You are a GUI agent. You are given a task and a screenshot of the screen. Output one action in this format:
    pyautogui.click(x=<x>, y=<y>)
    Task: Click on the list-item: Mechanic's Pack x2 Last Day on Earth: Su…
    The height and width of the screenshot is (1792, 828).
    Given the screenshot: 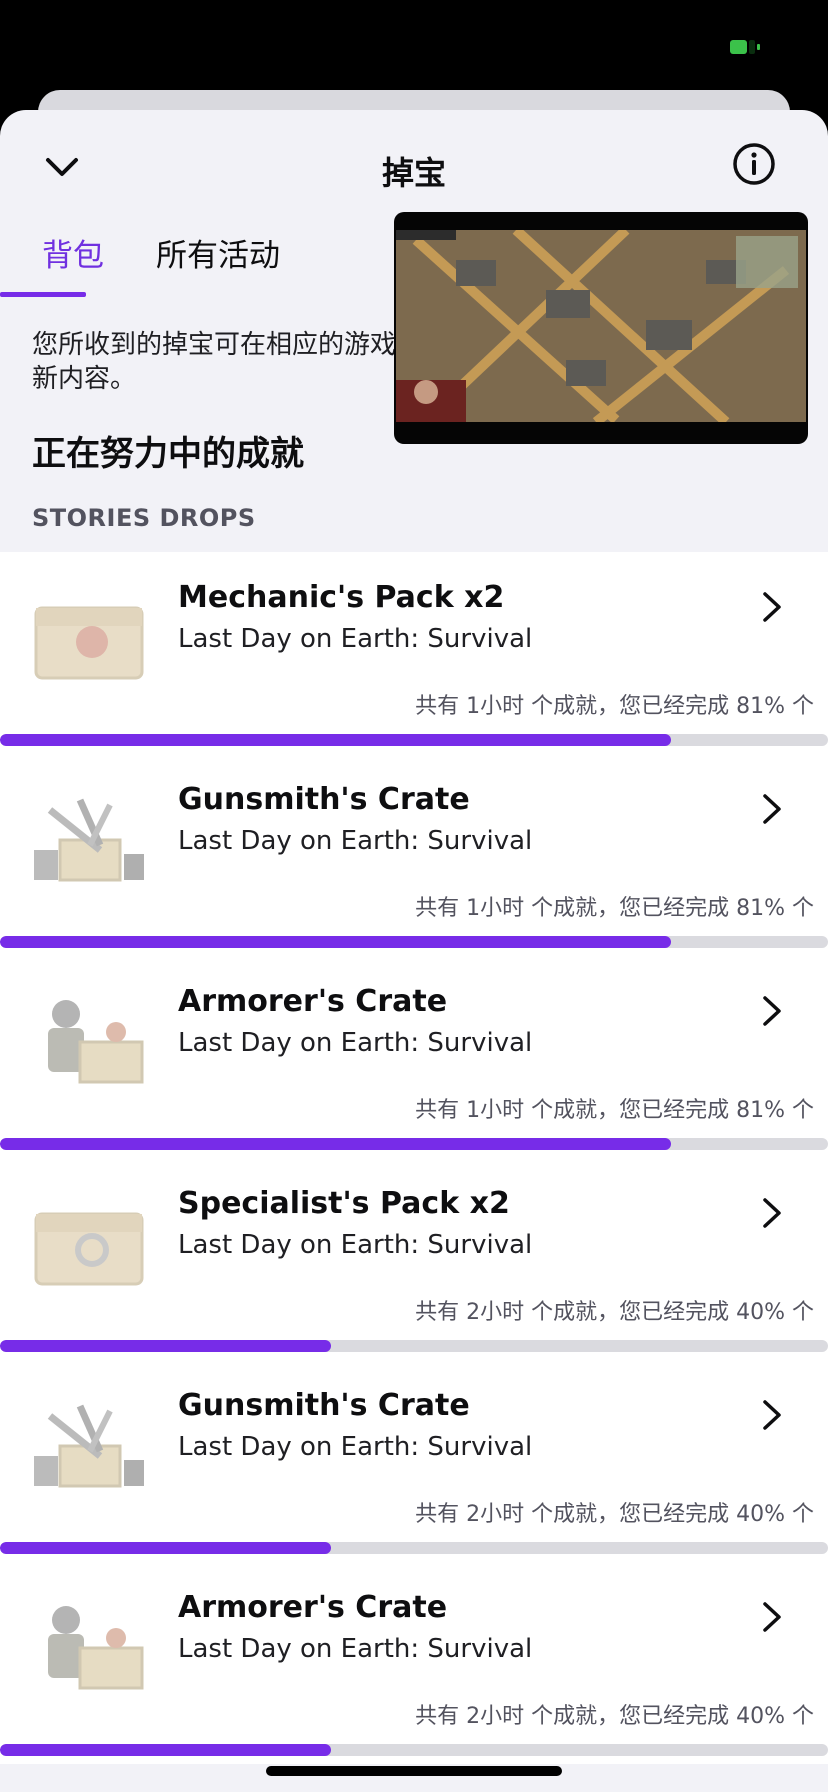 What is the action you would take?
    pyautogui.click(x=414, y=653)
    